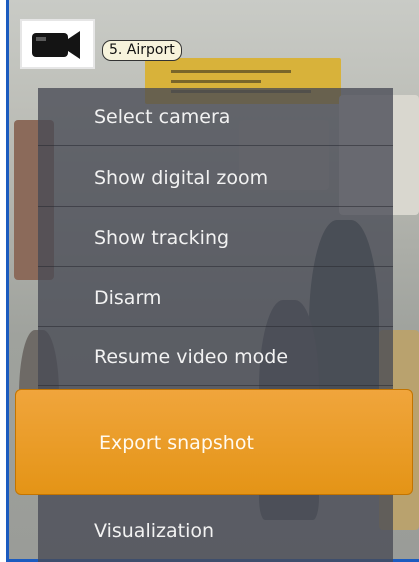  What do you see at coordinates (181, 178) in the screenshot?
I see `menu-item-label: Show digital zoom` at bounding box center [181, 178].